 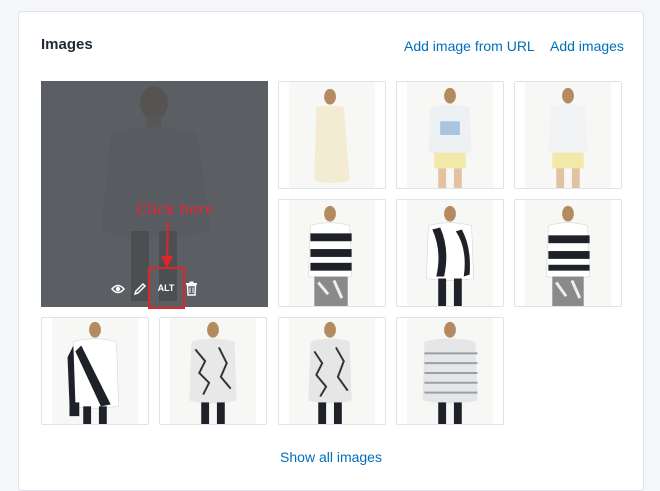 What do you see at coordinates (331, 457) in the screenshot?
I see `show-all-images-link: Show all images` at bounding box center [331, 457].